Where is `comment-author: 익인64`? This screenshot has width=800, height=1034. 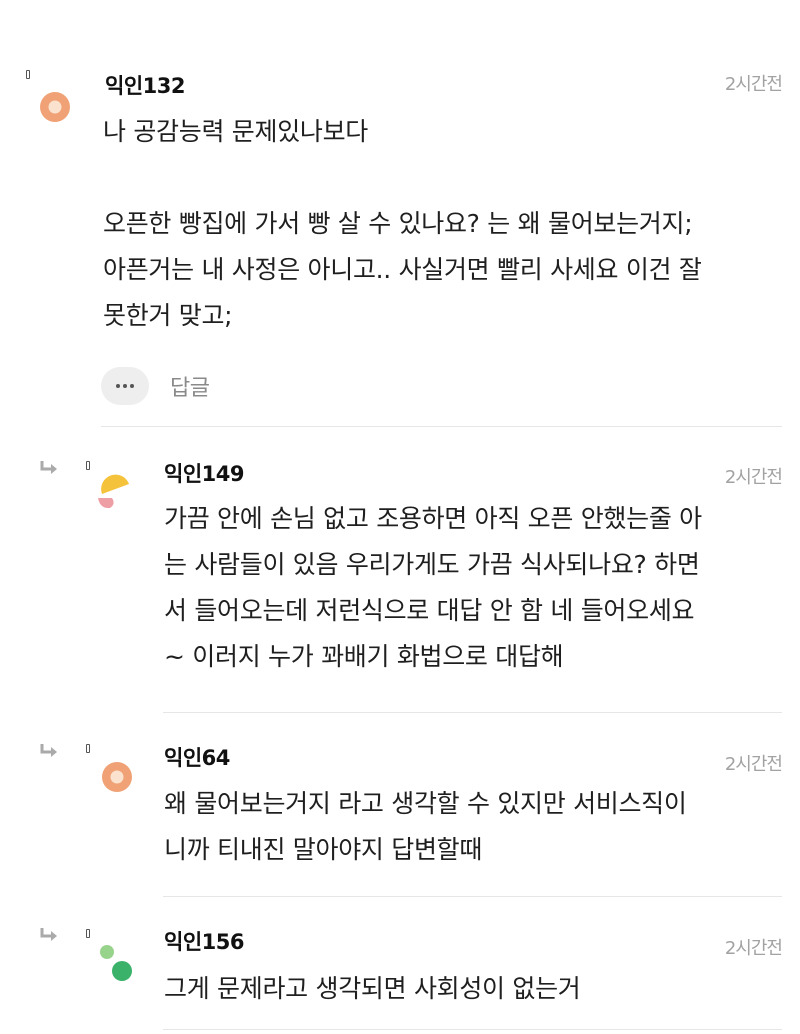 comment-author: 익인64 is located at coordinates (197, 757).